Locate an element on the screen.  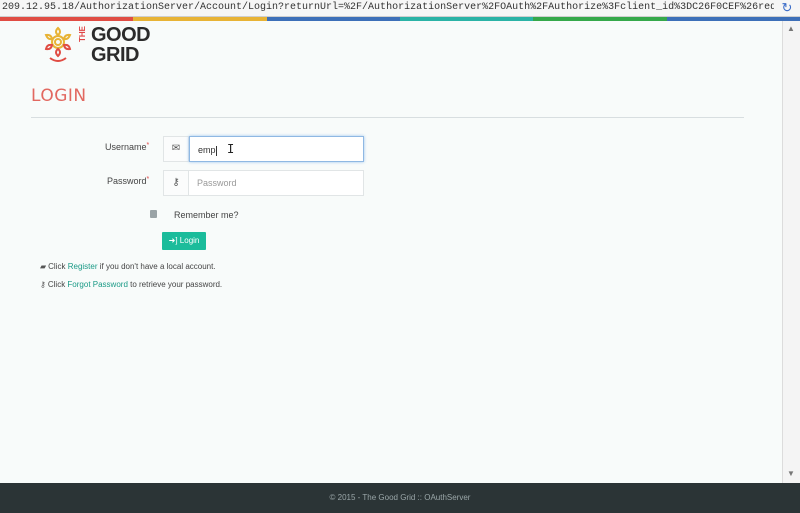
text-caret is located at coordinates (216, 150).